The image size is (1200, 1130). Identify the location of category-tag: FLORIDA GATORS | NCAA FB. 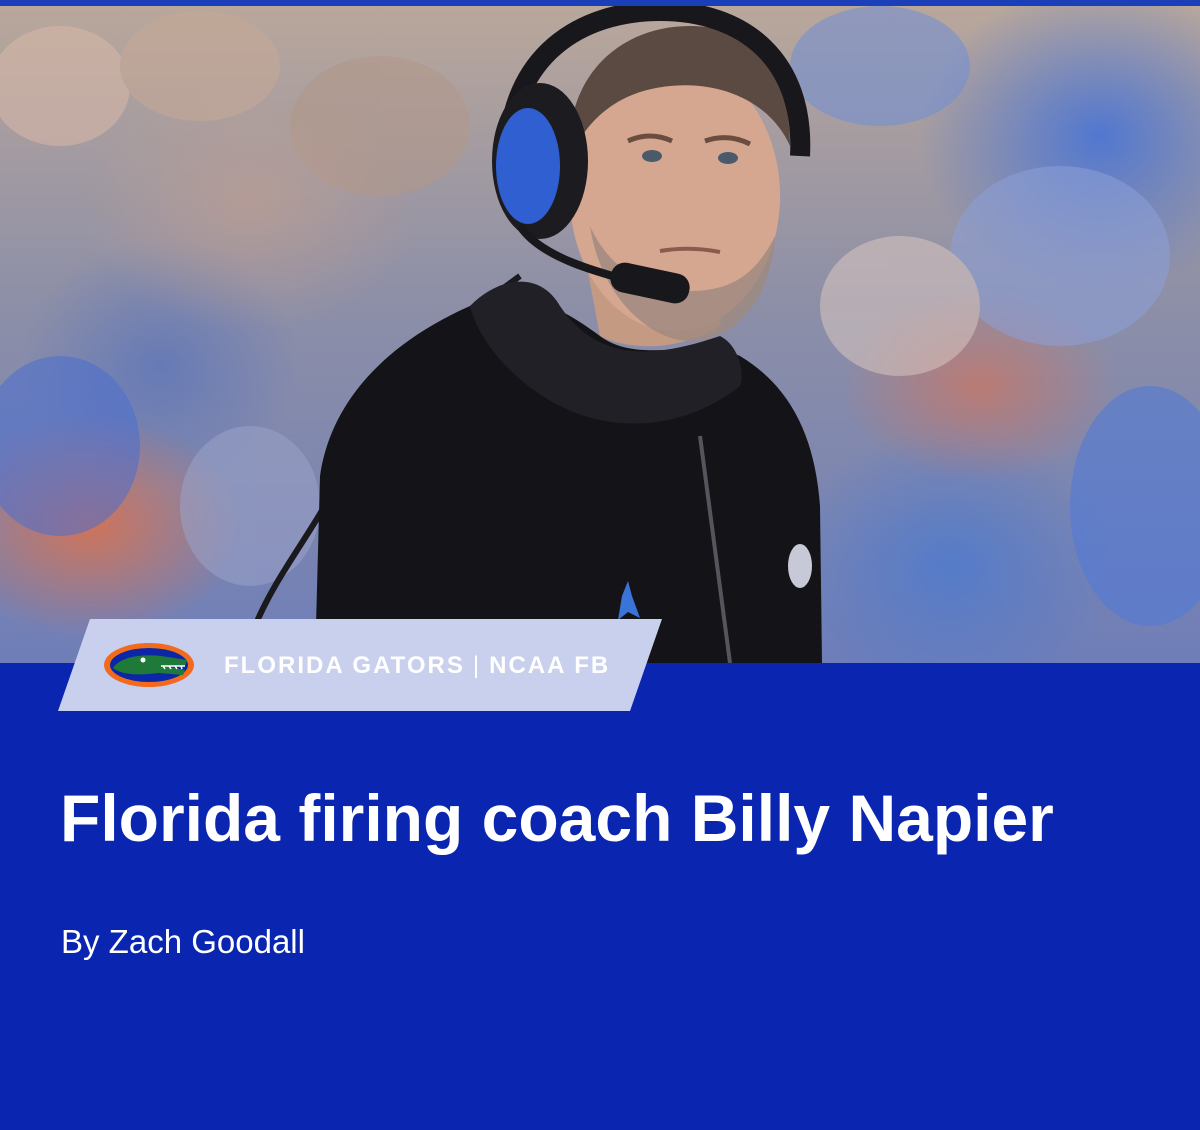
(360, 665).